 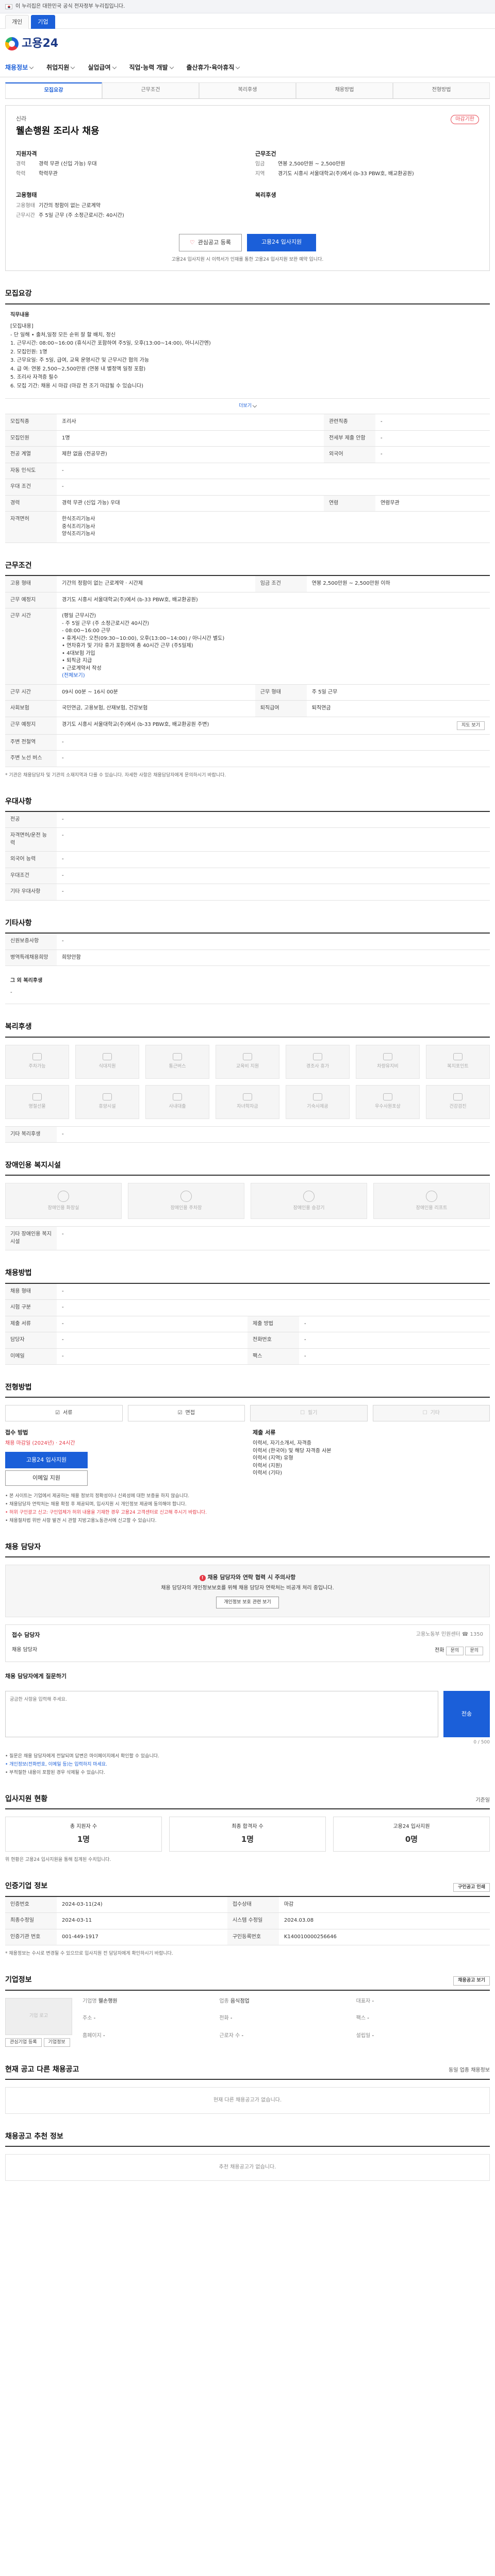 What do you see at coordinates (19, 315) in the screenshot?
I see `duty-label: 직무내용` at bounding box center [19, 315].